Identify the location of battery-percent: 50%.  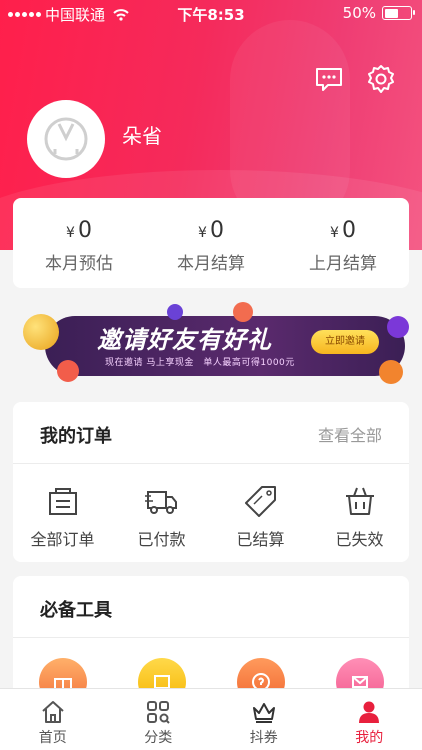
(359, 13).